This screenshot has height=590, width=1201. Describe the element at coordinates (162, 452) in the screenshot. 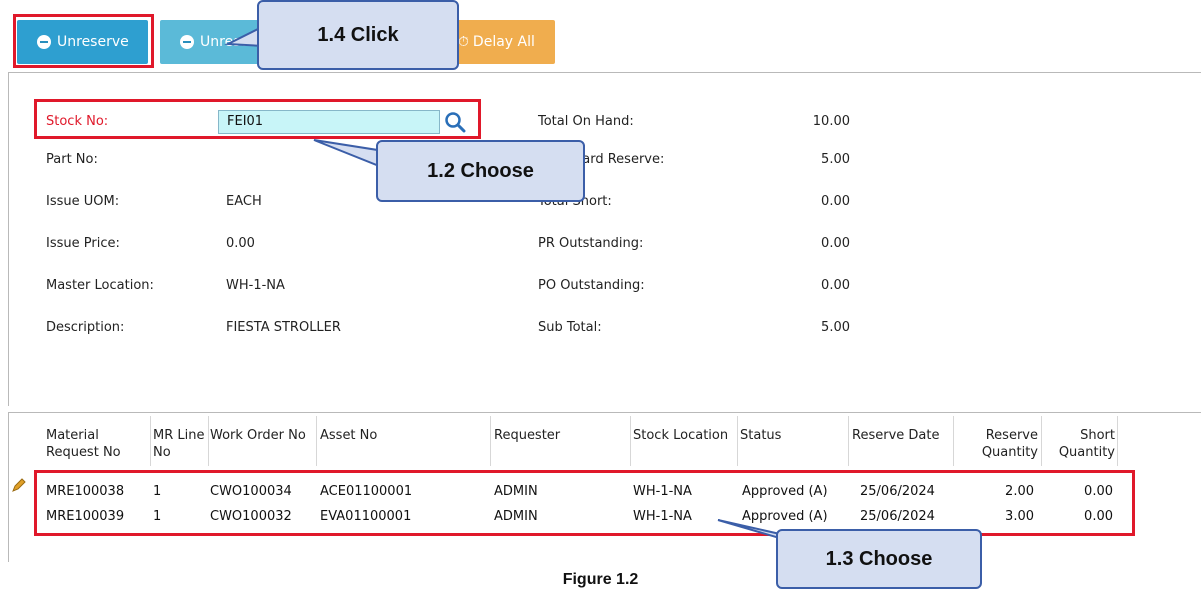

I see `header-line: No` at that location.